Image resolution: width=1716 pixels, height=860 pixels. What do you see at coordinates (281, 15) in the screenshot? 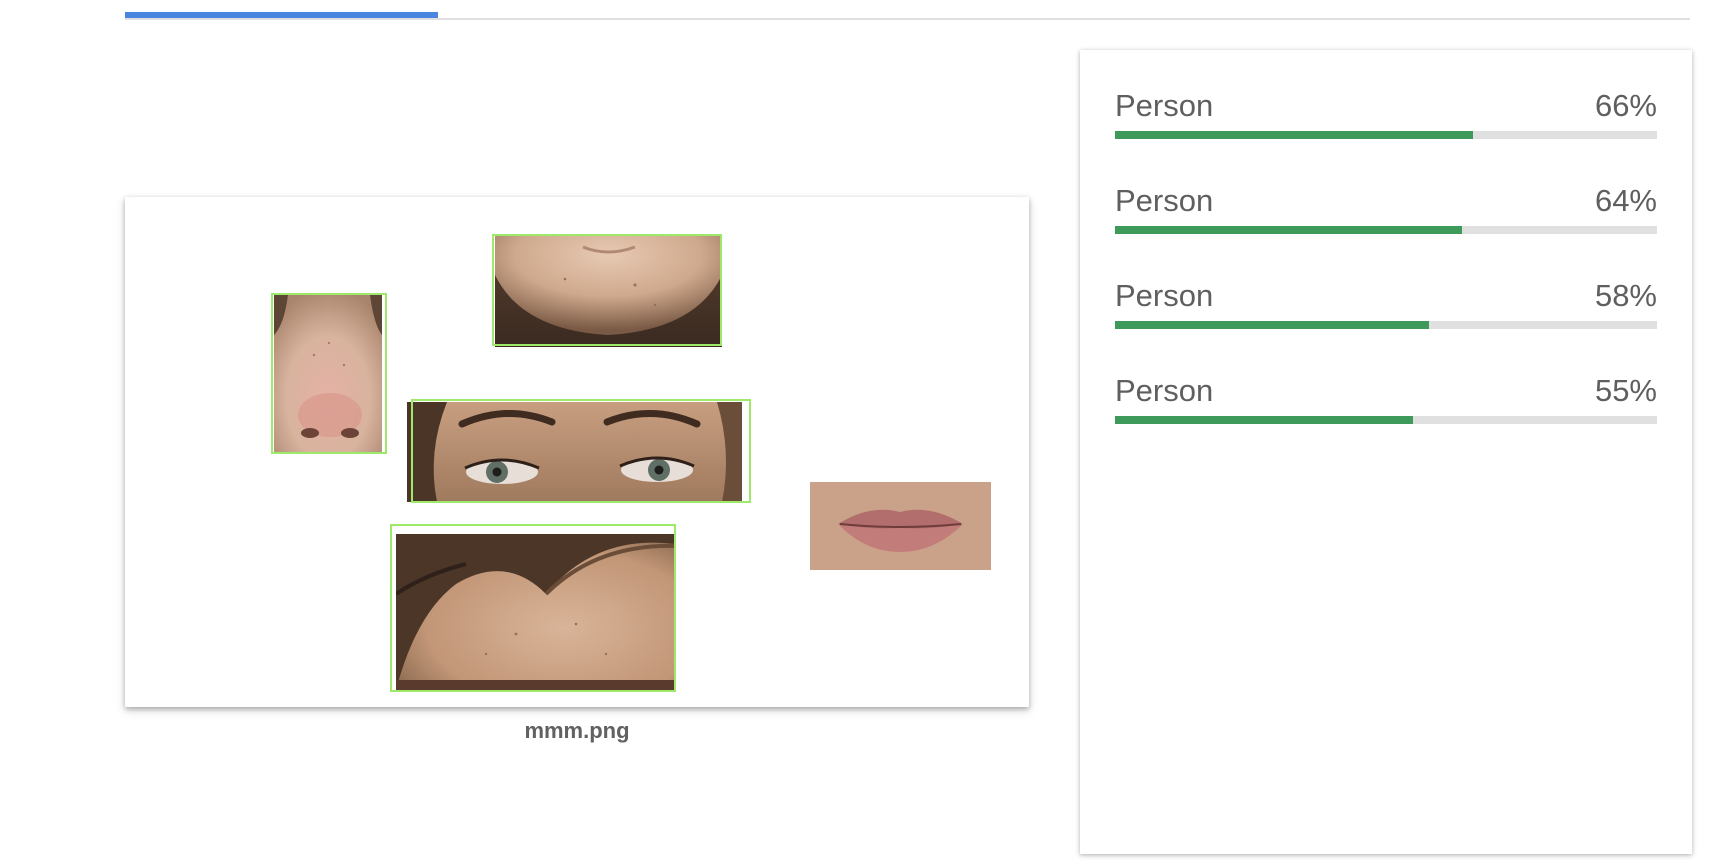
I see `active-tab-indicator` at bounding box center [281, 15].